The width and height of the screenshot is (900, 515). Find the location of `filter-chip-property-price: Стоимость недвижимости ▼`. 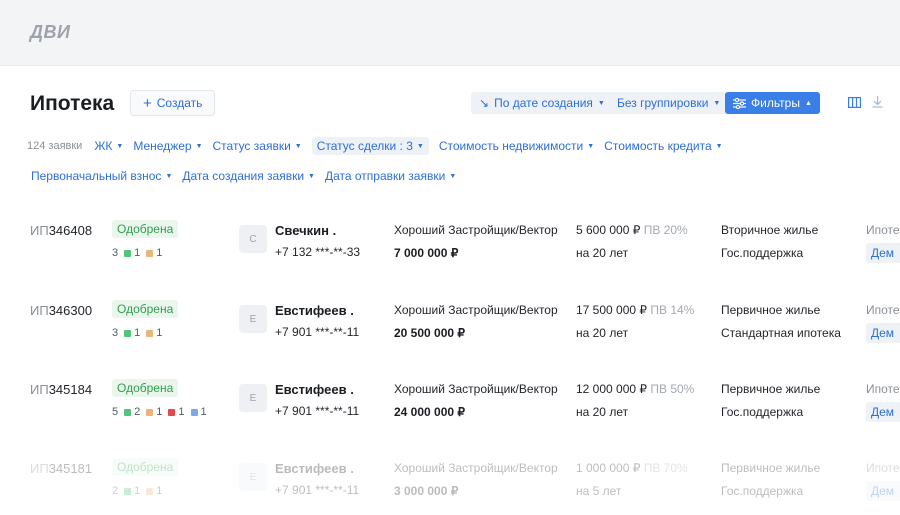

filter-chip-property-price: Стоимость недвижимости ▼ is located at coordinates (516, 146).